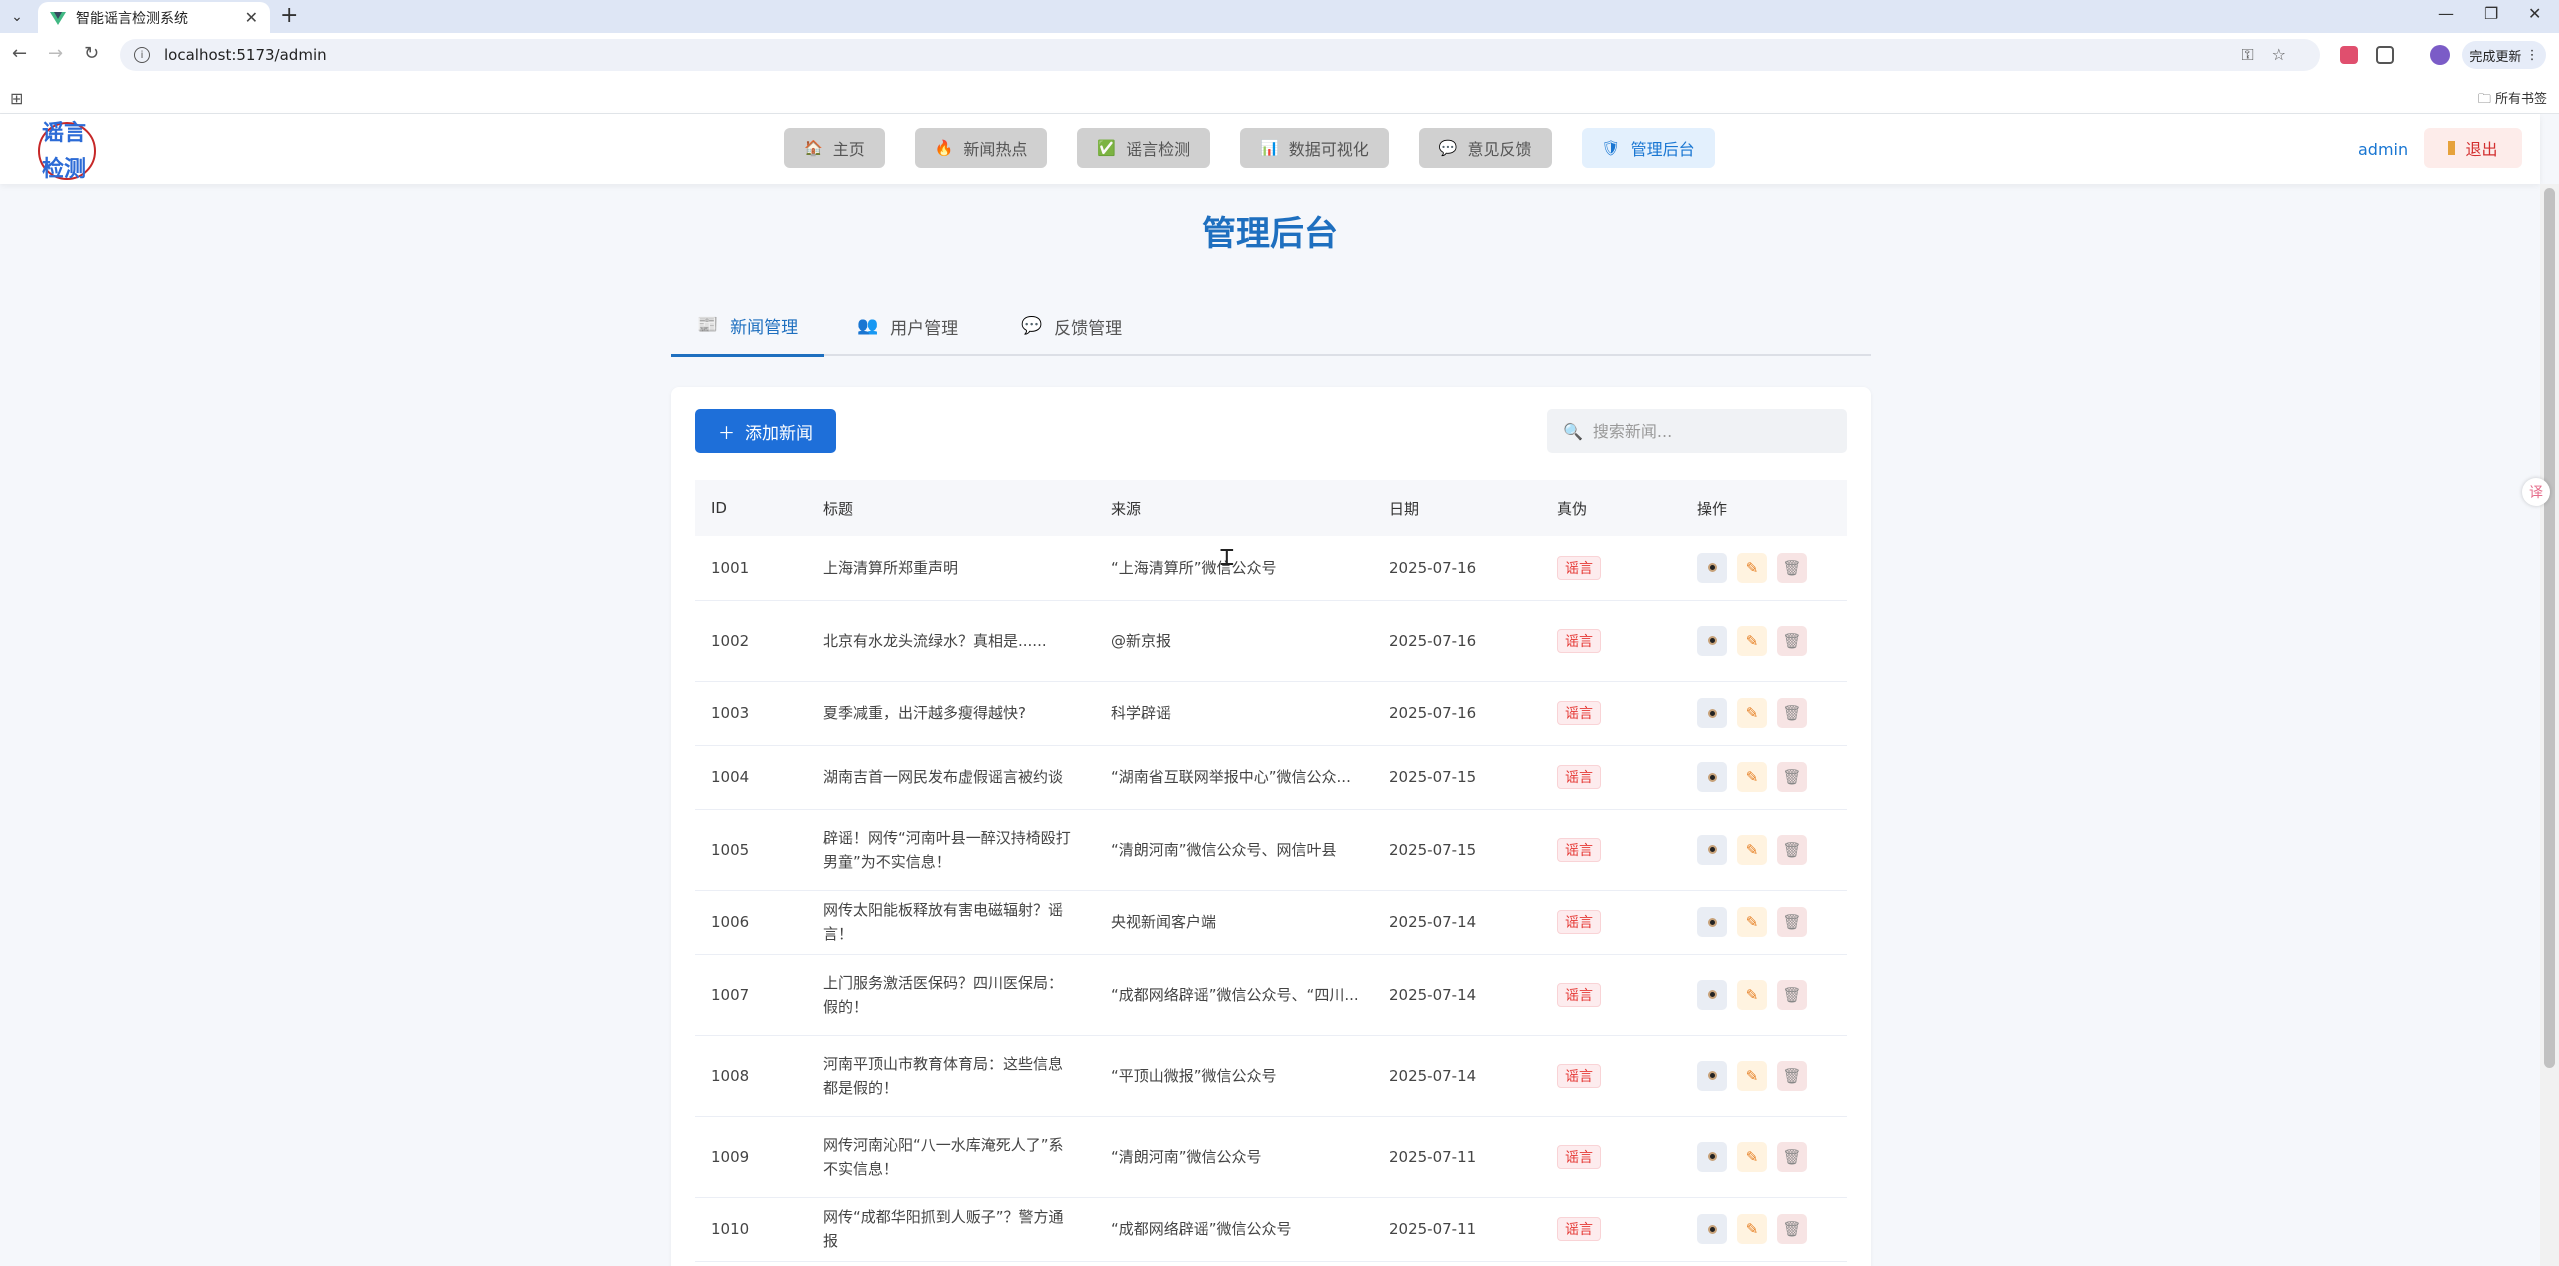 The image size is (2559, 1266). Describe the element at coordinates (142, 55) in the screenshot. I see `site-info-icon: i` at that location.